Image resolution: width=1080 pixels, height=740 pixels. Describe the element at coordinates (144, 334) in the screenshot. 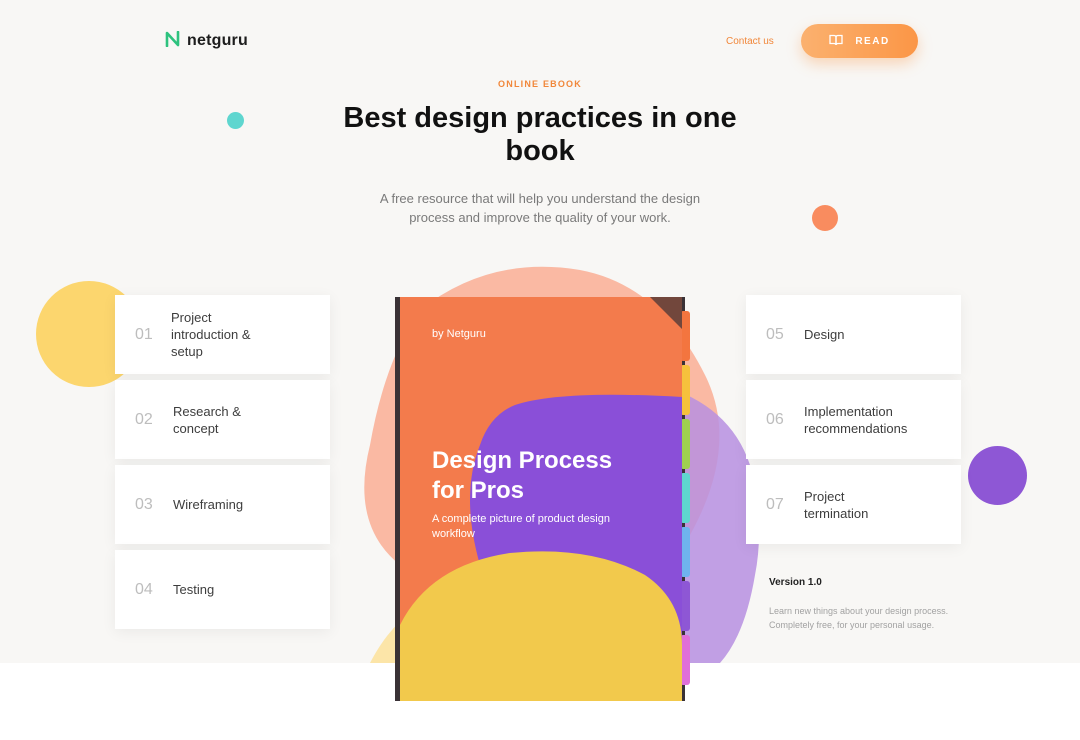

I see `chapter-number: 01` at that location.